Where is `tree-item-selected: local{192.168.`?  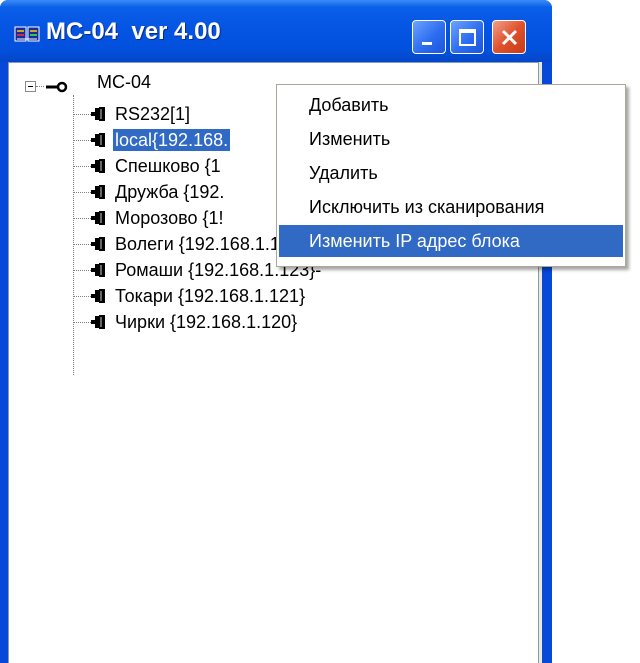 tree-item-selected: local{192.168. is located at coordinates (172, 140).